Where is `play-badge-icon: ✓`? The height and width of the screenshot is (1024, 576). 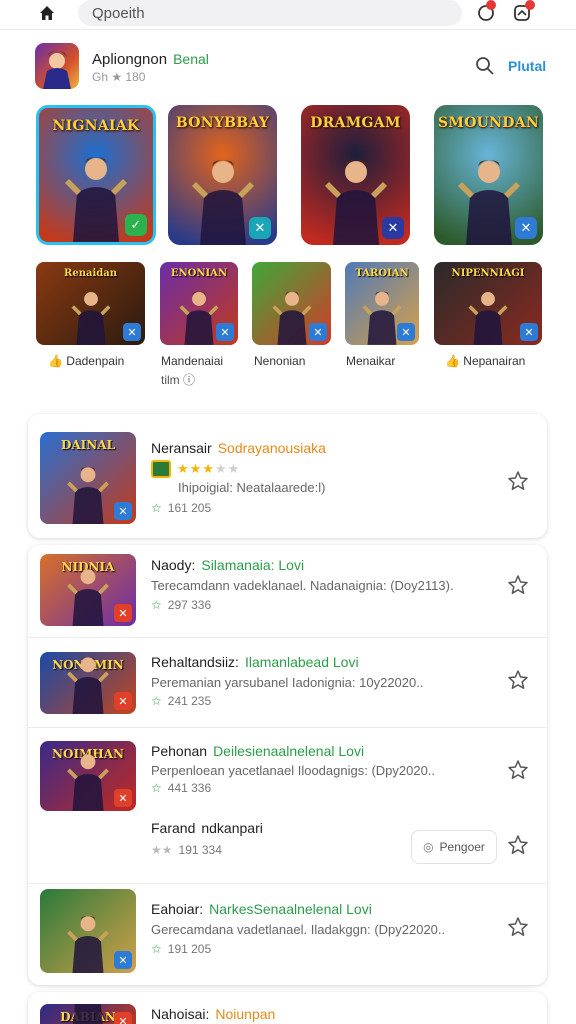 play-badge-icon: ✓ is located at coordinates (136, 225).